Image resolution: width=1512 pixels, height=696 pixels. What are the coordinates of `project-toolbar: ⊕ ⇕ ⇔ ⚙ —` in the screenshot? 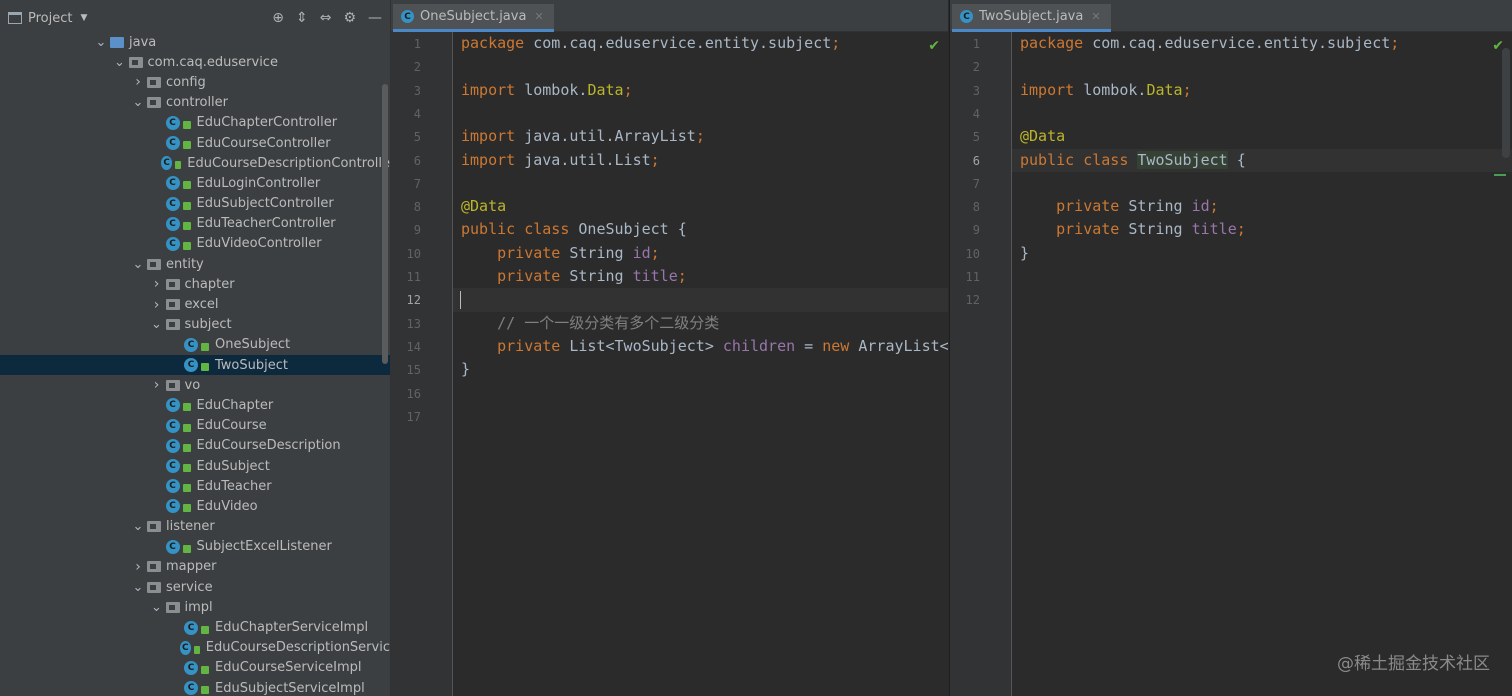 It's located at (327, 18).